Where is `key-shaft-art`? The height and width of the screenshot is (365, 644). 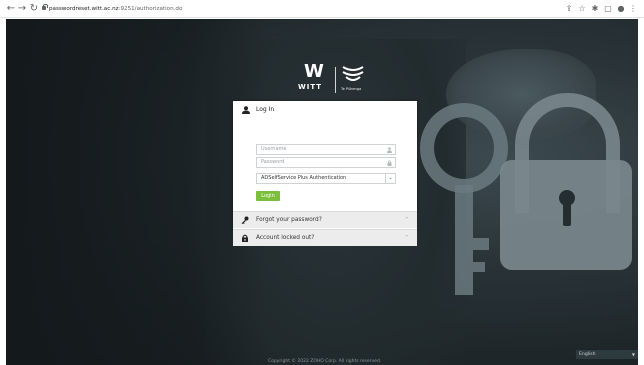
key-shaft-art is located at coordinates (464, 240).